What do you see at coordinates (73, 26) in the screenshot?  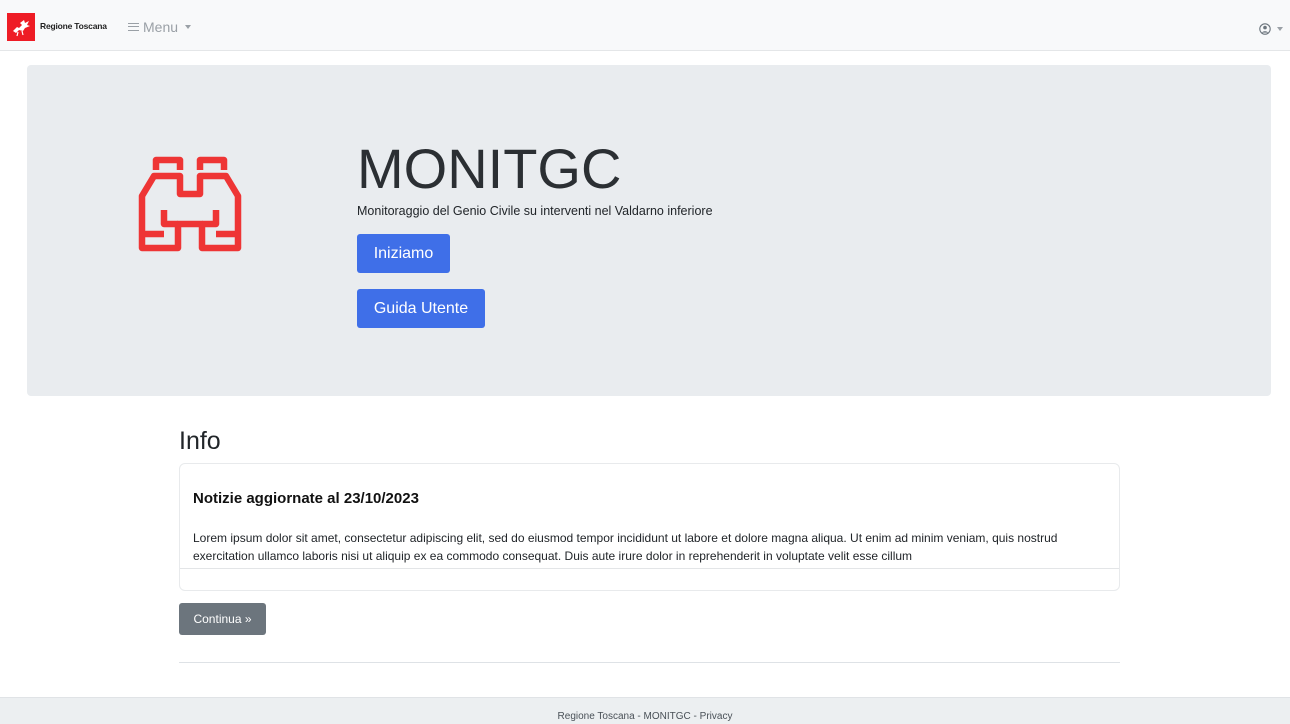 I see `brand-name: Regione Toscana` at bounding box center [73, 26].